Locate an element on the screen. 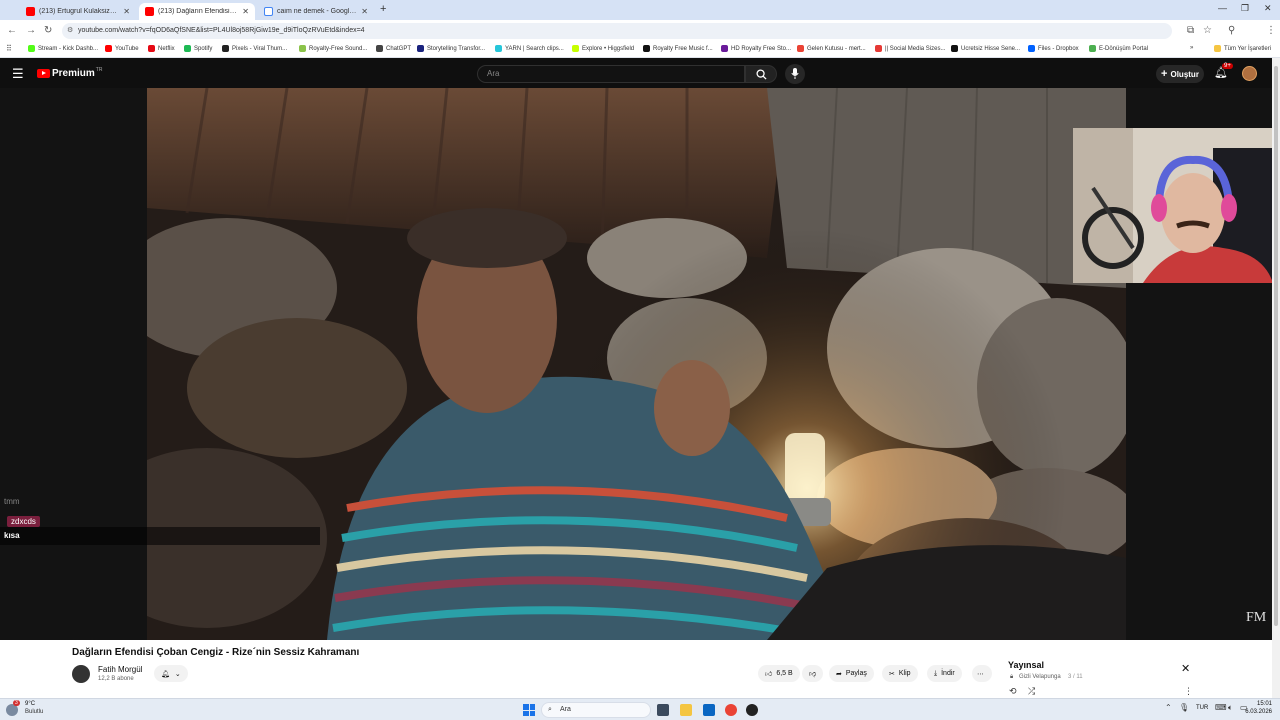 The width and height of the screenshot is (1280, 720). close-playlist-icon: ✕ is located at coordinates (1185, 668).